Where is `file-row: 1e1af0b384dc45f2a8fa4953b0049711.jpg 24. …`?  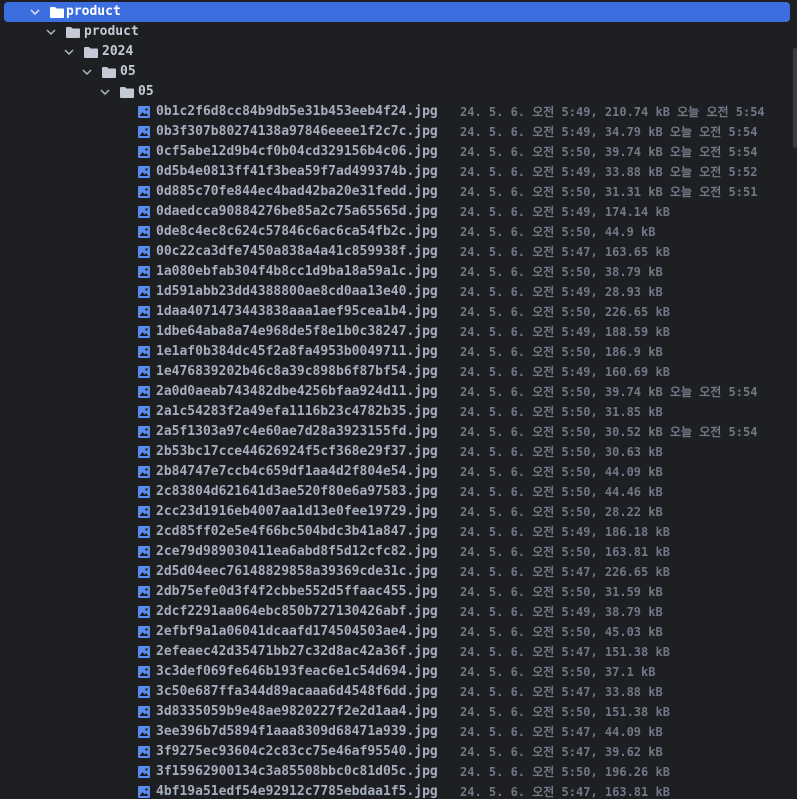
file-row: 1e1af0b384dc45f2a8fa4953b0049711.jpg 24. … is located at coordinates (398, 352).